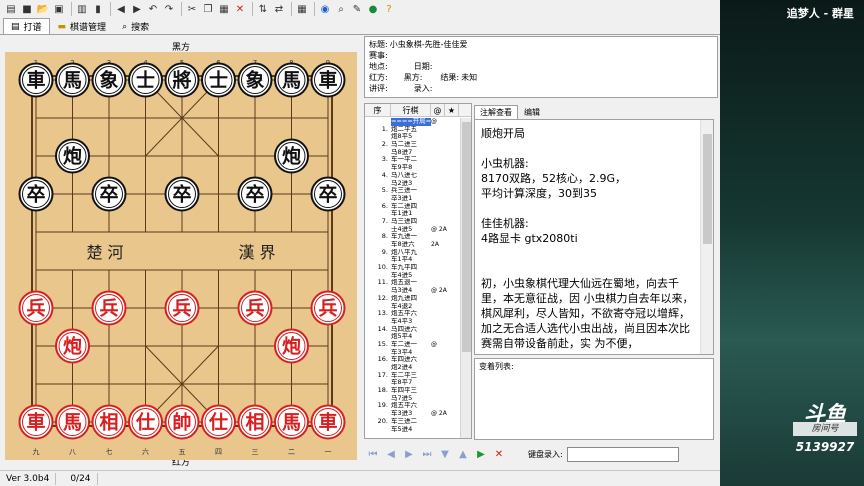 Image resolution: width=864 pixels, height=486 pixels. I want to click on last-move-icon: ⏭, so click(427, 454).